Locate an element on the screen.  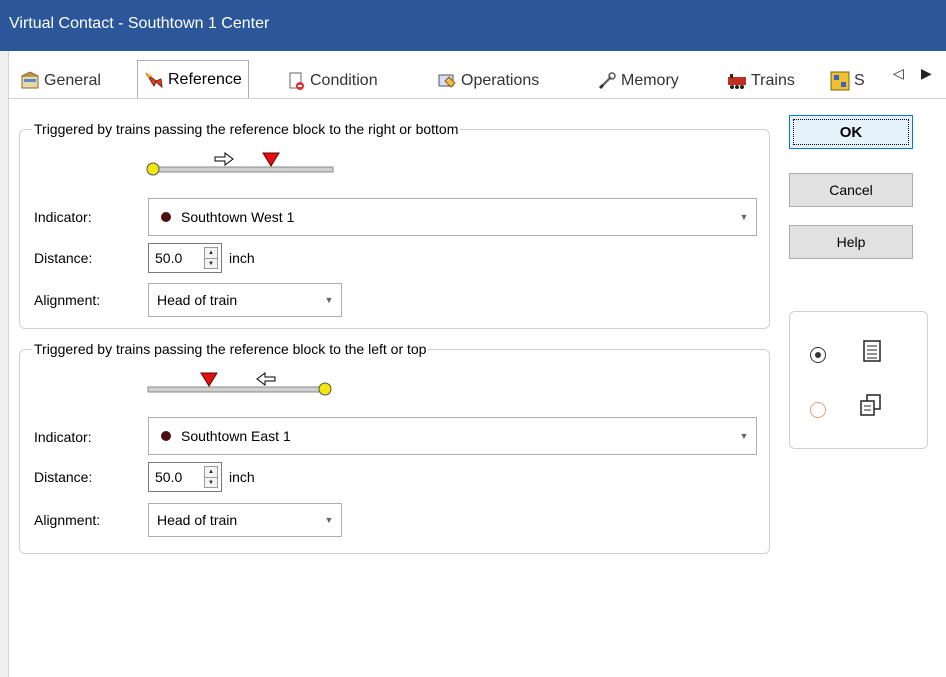
cancel-button: Cancel is located at coordinates (851, 190).